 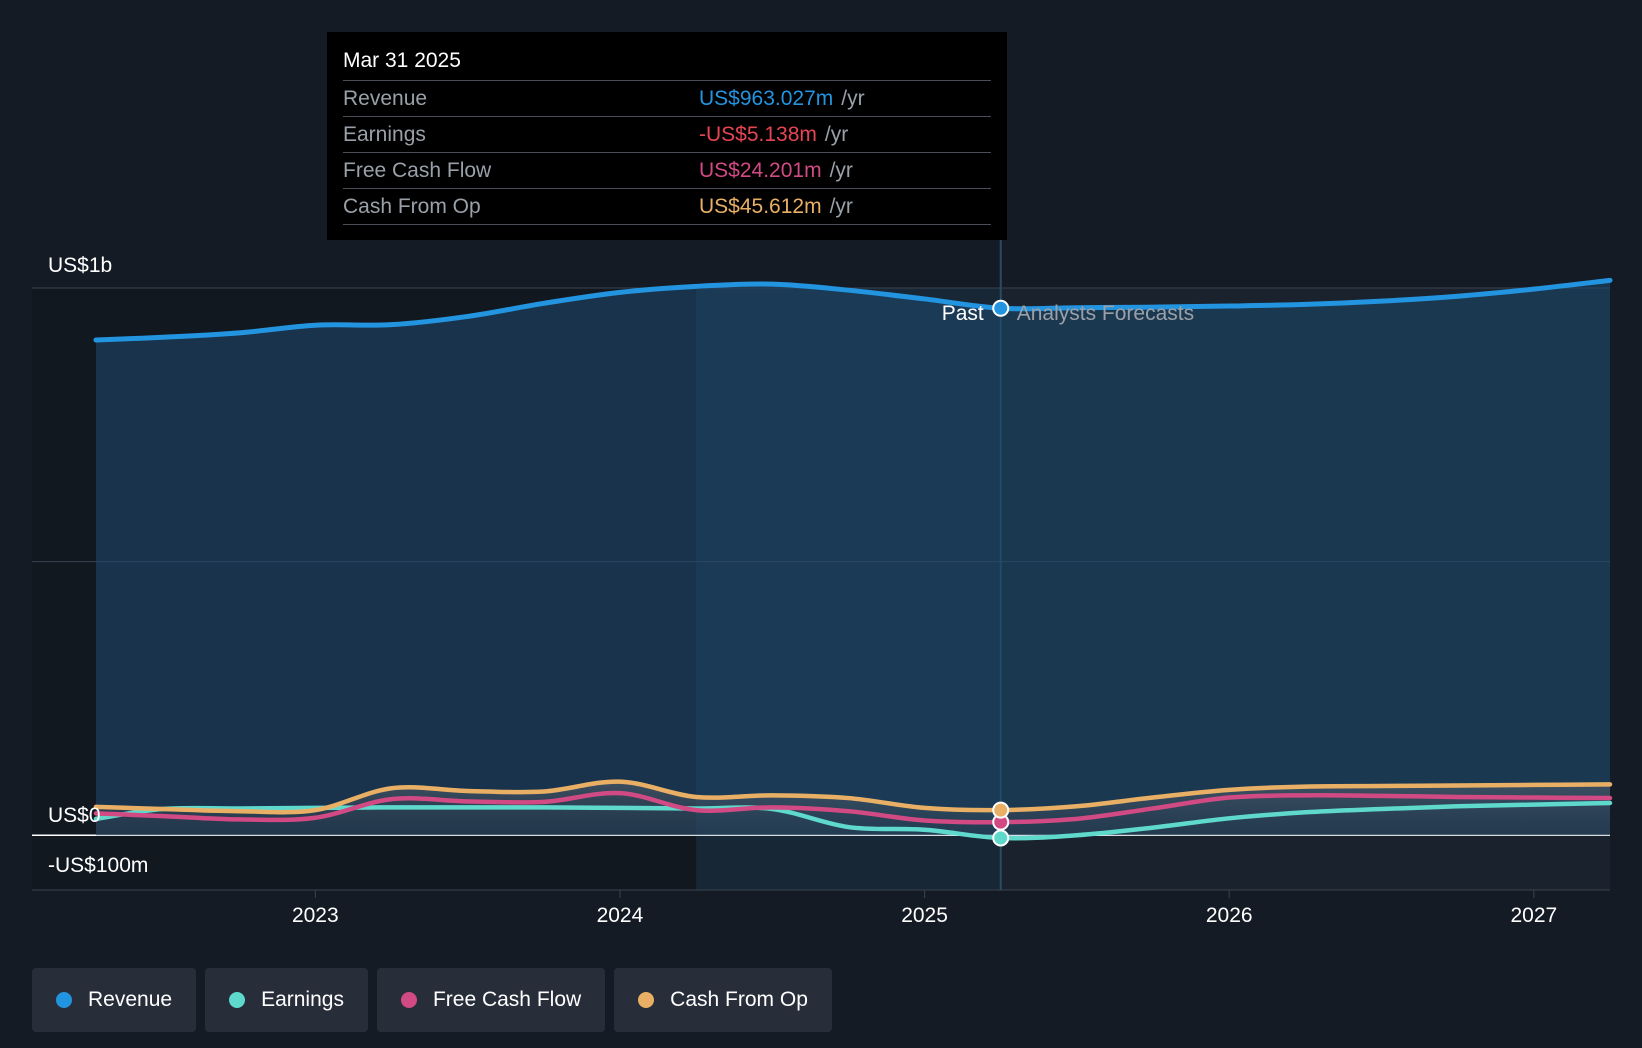 I want to click on legend-label: Earnings, so click(x=302, y=999).